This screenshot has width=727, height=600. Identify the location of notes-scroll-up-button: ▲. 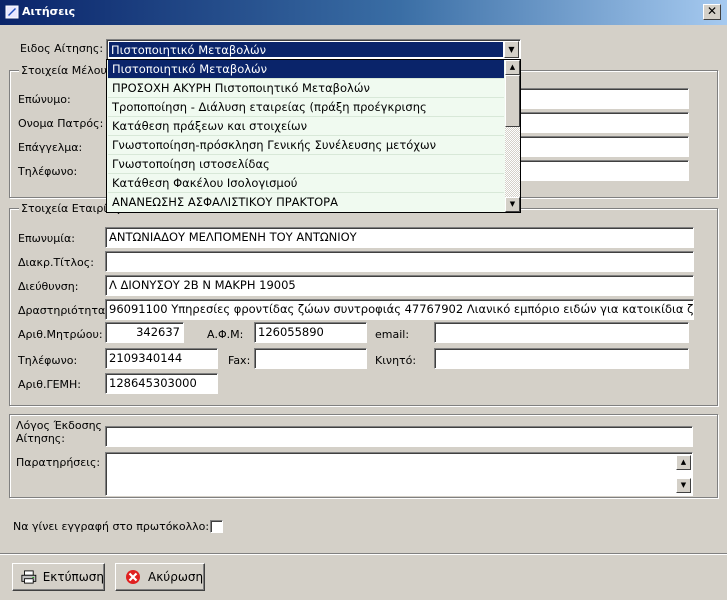
(683, 462).